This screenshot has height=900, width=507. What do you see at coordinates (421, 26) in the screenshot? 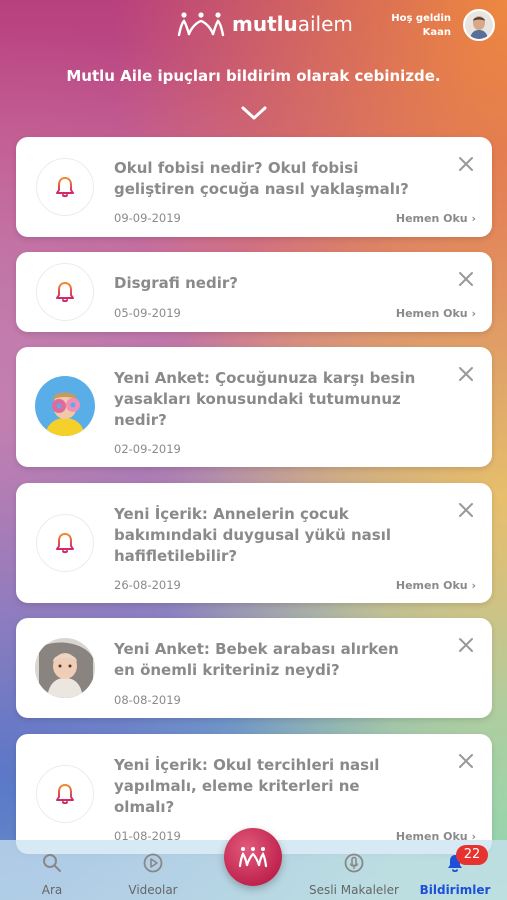
I see `welcome-text: Hoş geldin Kaan` at bounding box center [421, 26].